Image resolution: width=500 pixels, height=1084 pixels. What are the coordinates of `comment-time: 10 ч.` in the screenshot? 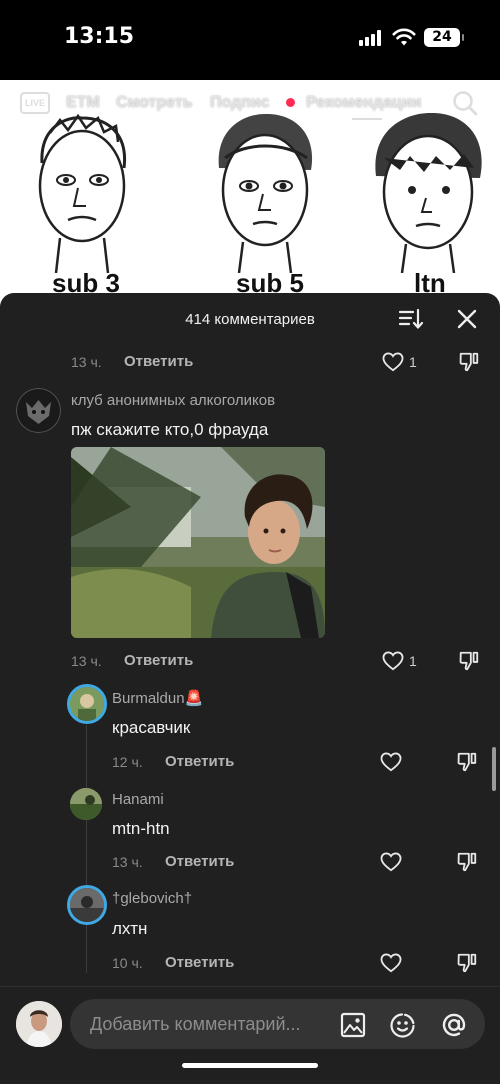 It's located at (127, 963).